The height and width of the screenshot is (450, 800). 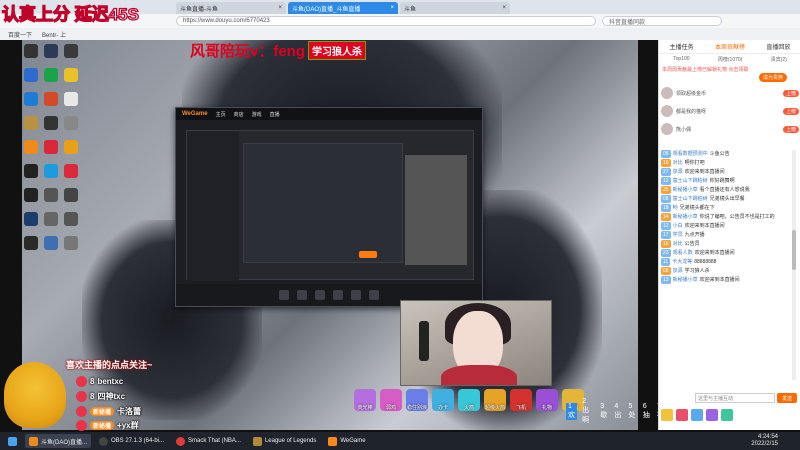 What do you see at coordinates (603, 411) in the screenshot?
I see `shortcut-3: 3 歇` at bounding box center [603, 411].